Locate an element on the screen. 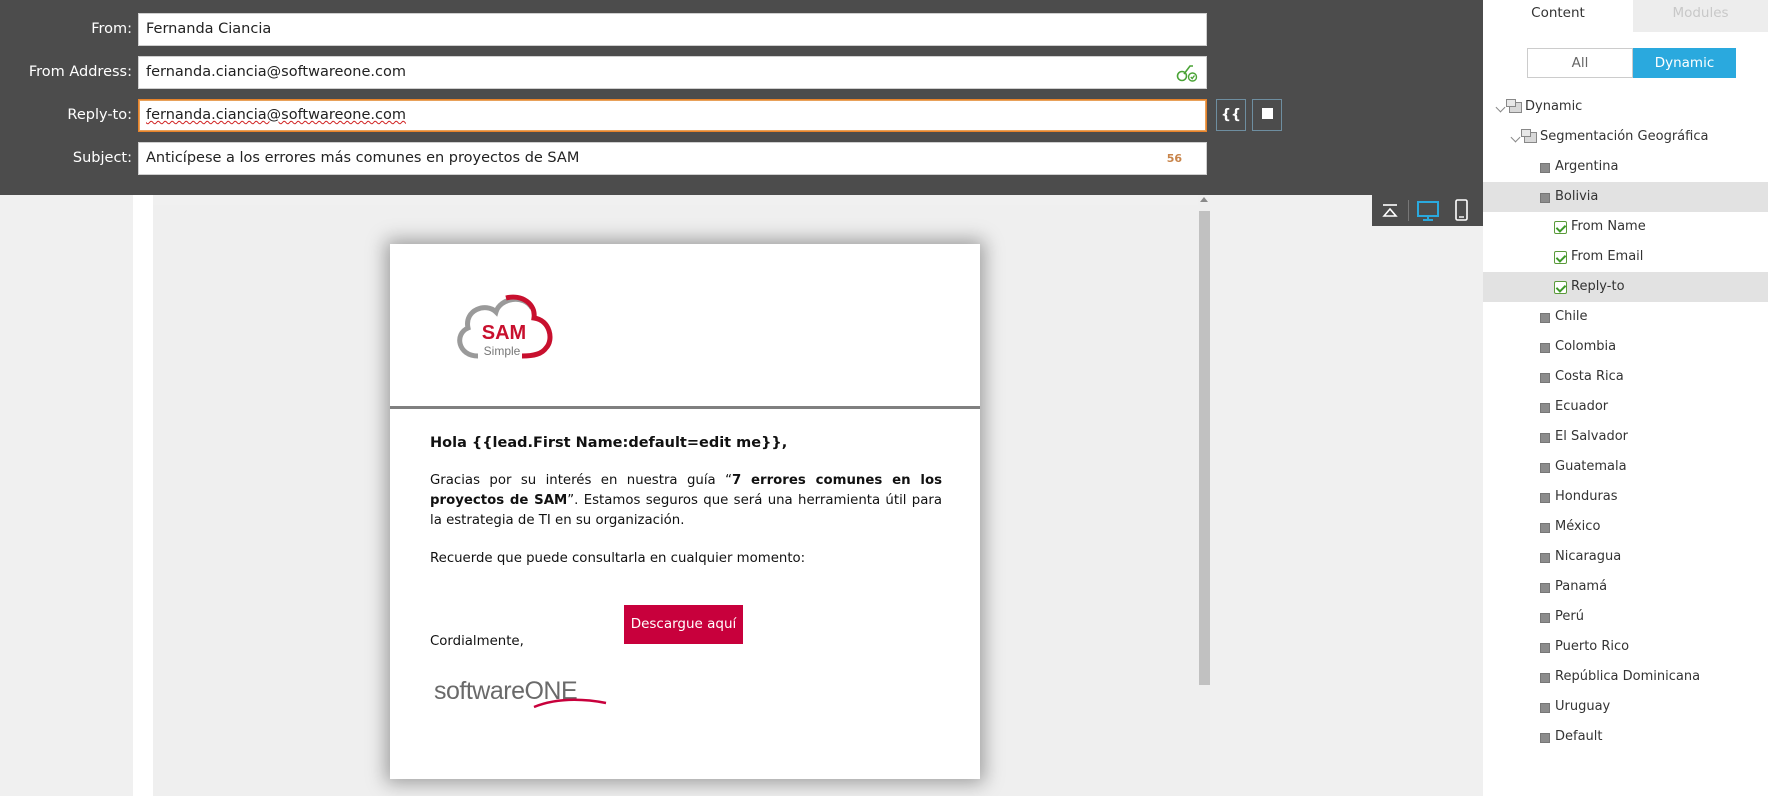  desktop-view-icon is located at coordinates (1428, 210).